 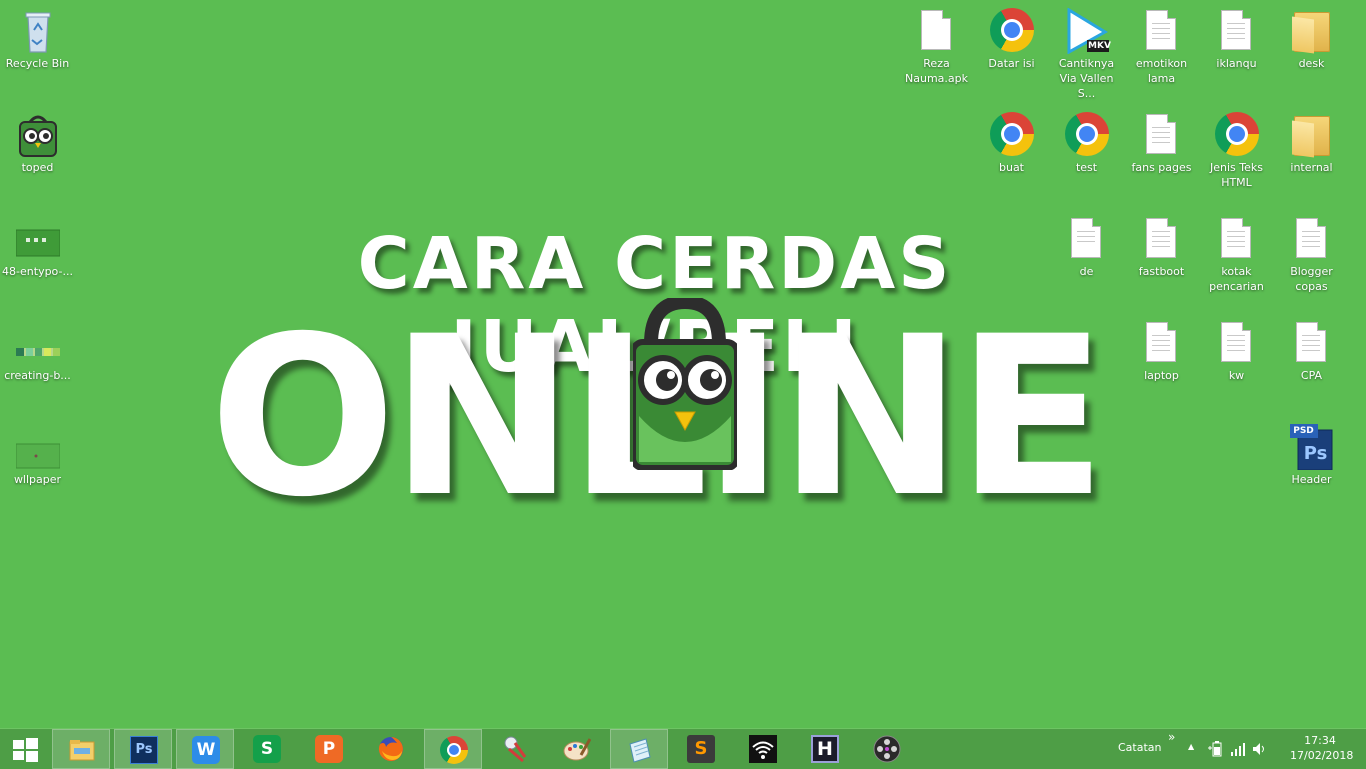 I want to click on film-reel-icon, so click(x=887, y=749).